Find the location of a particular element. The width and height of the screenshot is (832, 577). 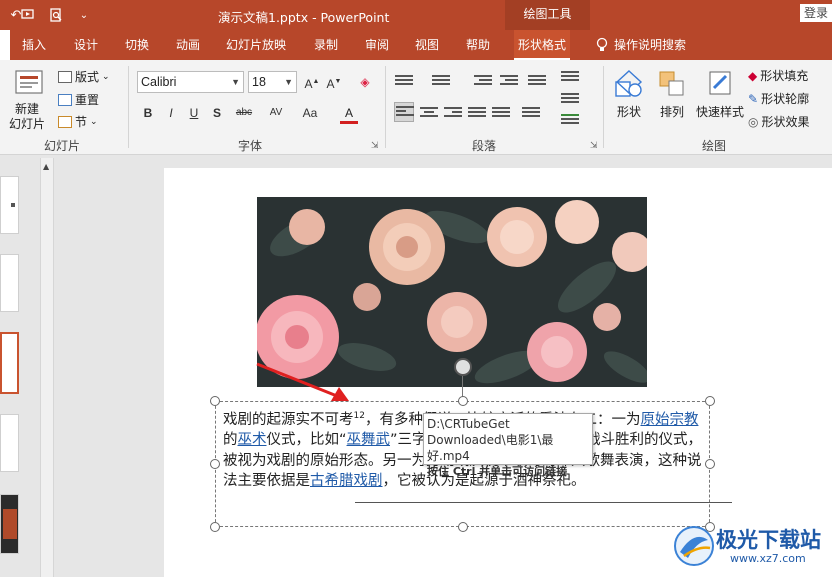

decrease-font-icon: A▼ is located at coordinates (334, 82).